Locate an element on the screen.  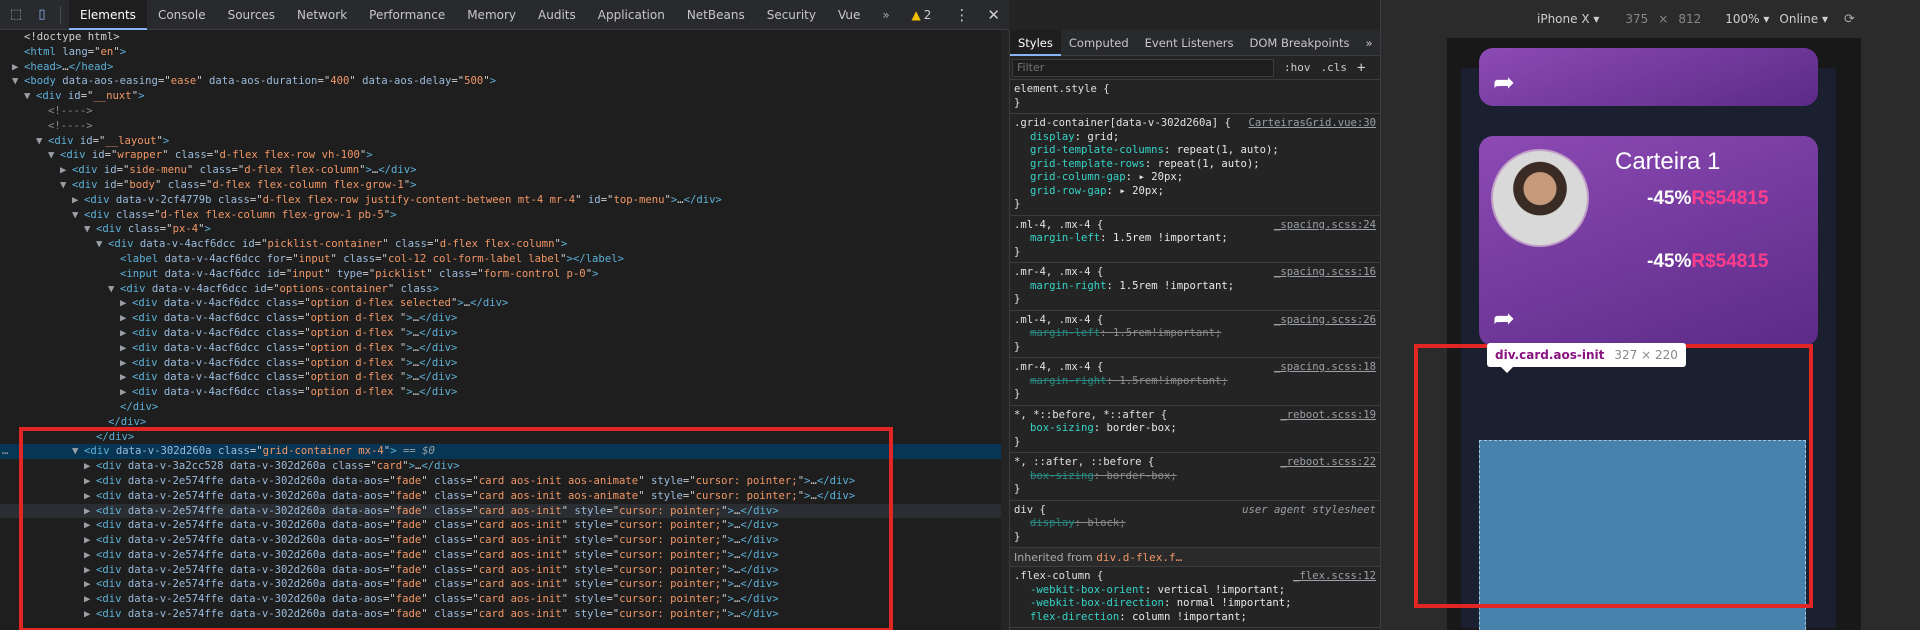
styles-tab-event-listeners: Event Listeners is located at coordinates (1189, 43).